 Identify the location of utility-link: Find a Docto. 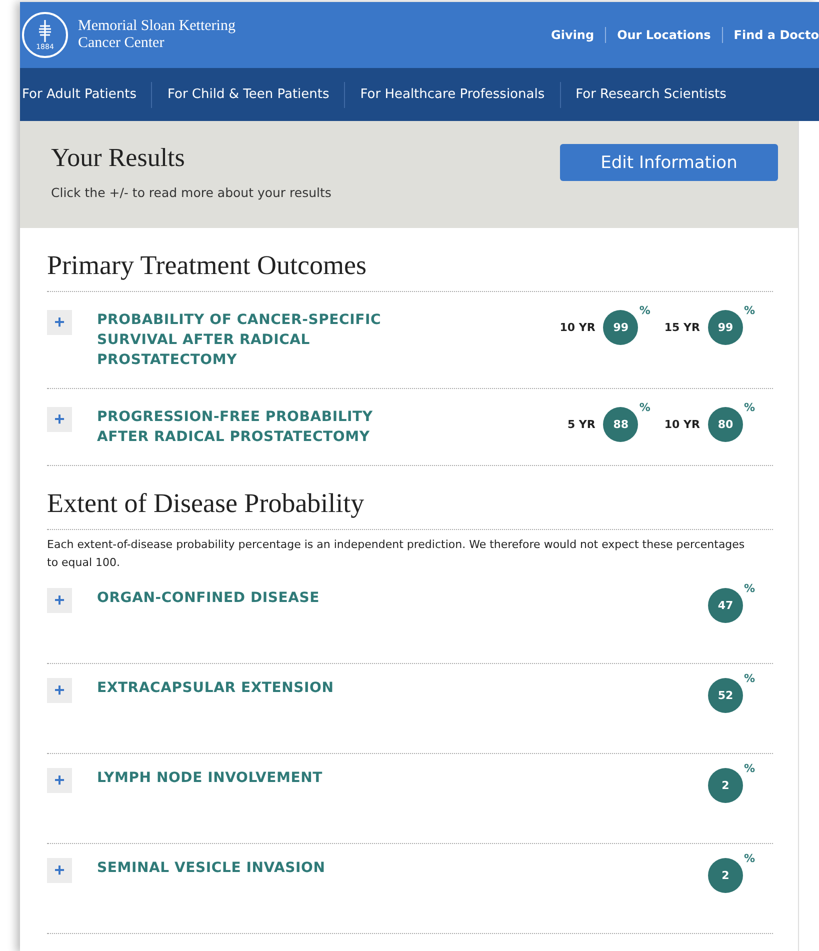
(770, 35).